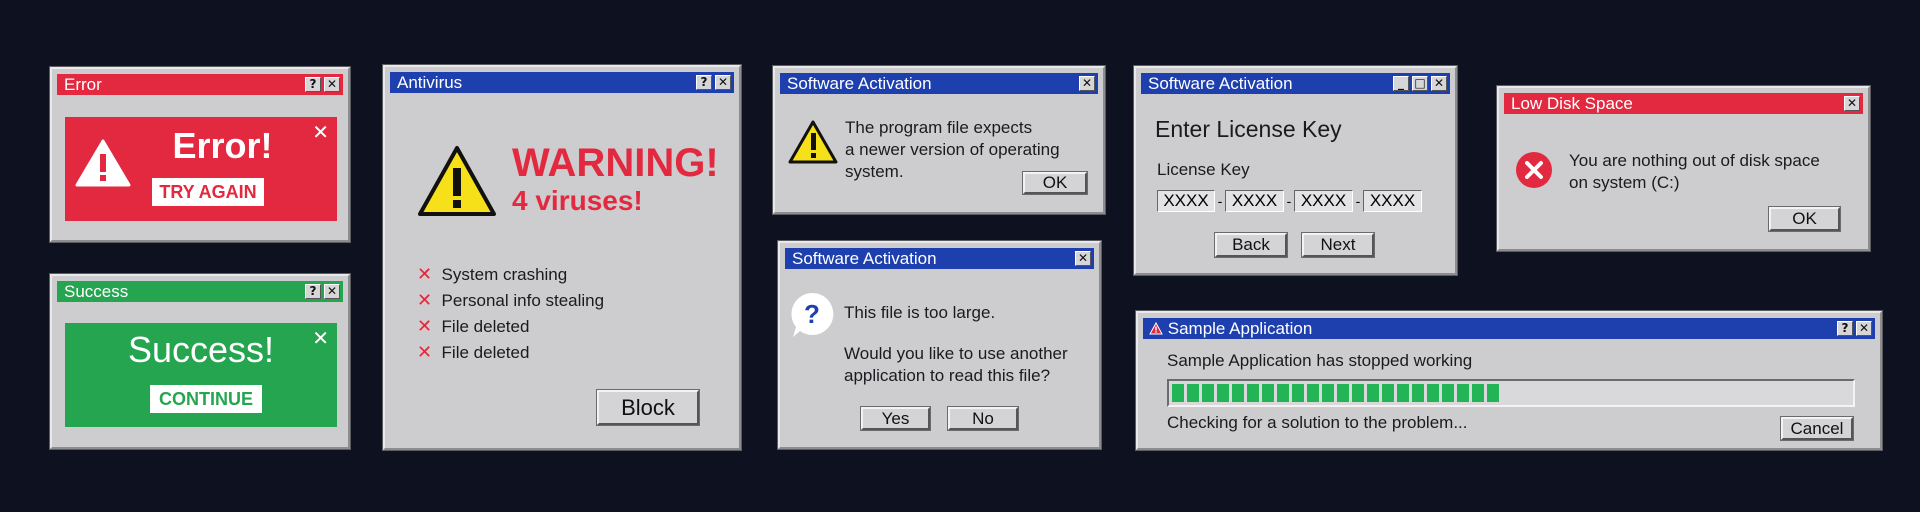  Describe the element at coordinates (201, 169) in the screenshot. I see `error-alert-panel: Error! TRY AGAIN ✕` at that location.